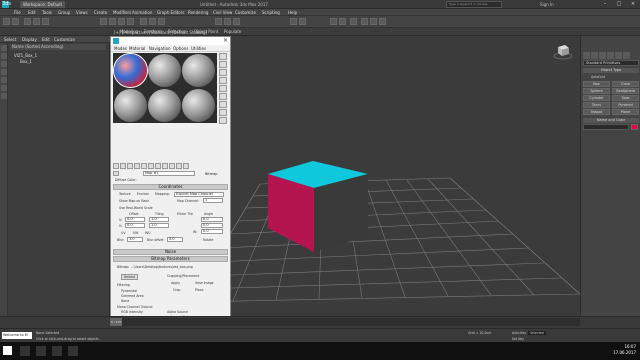 The height and width of the screenshot is (360, 640). What do you see at coordinates (172, 166) in the screenshot?
I see `show-end-result-icon` at bounding box center [172, 166].